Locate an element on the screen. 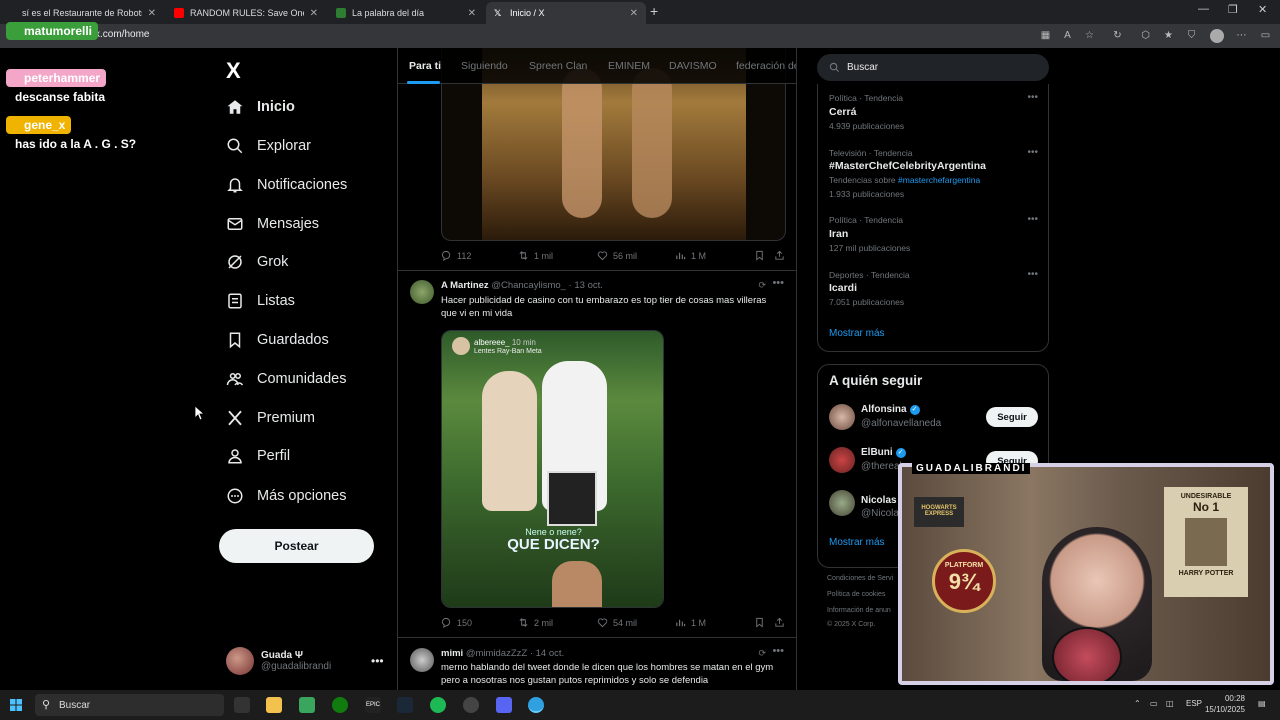 This screenshot has width=1280, height=720. trend-title: Icardi is located at coordinates (843, 288).